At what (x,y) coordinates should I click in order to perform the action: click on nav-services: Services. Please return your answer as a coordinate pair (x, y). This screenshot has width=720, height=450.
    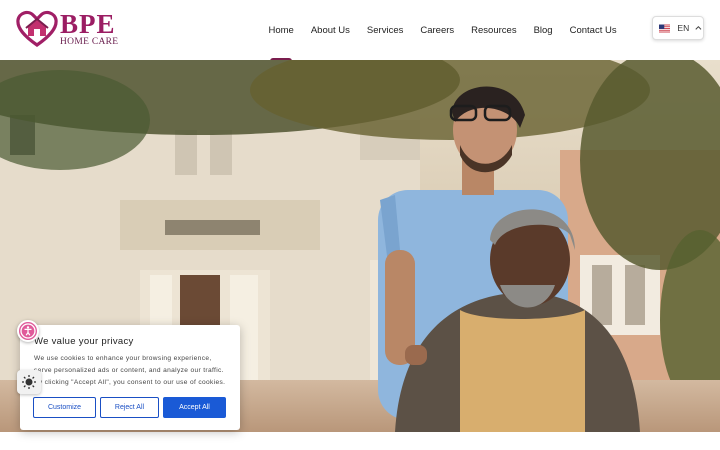
    Looking at the image, I should click on (384, 30).